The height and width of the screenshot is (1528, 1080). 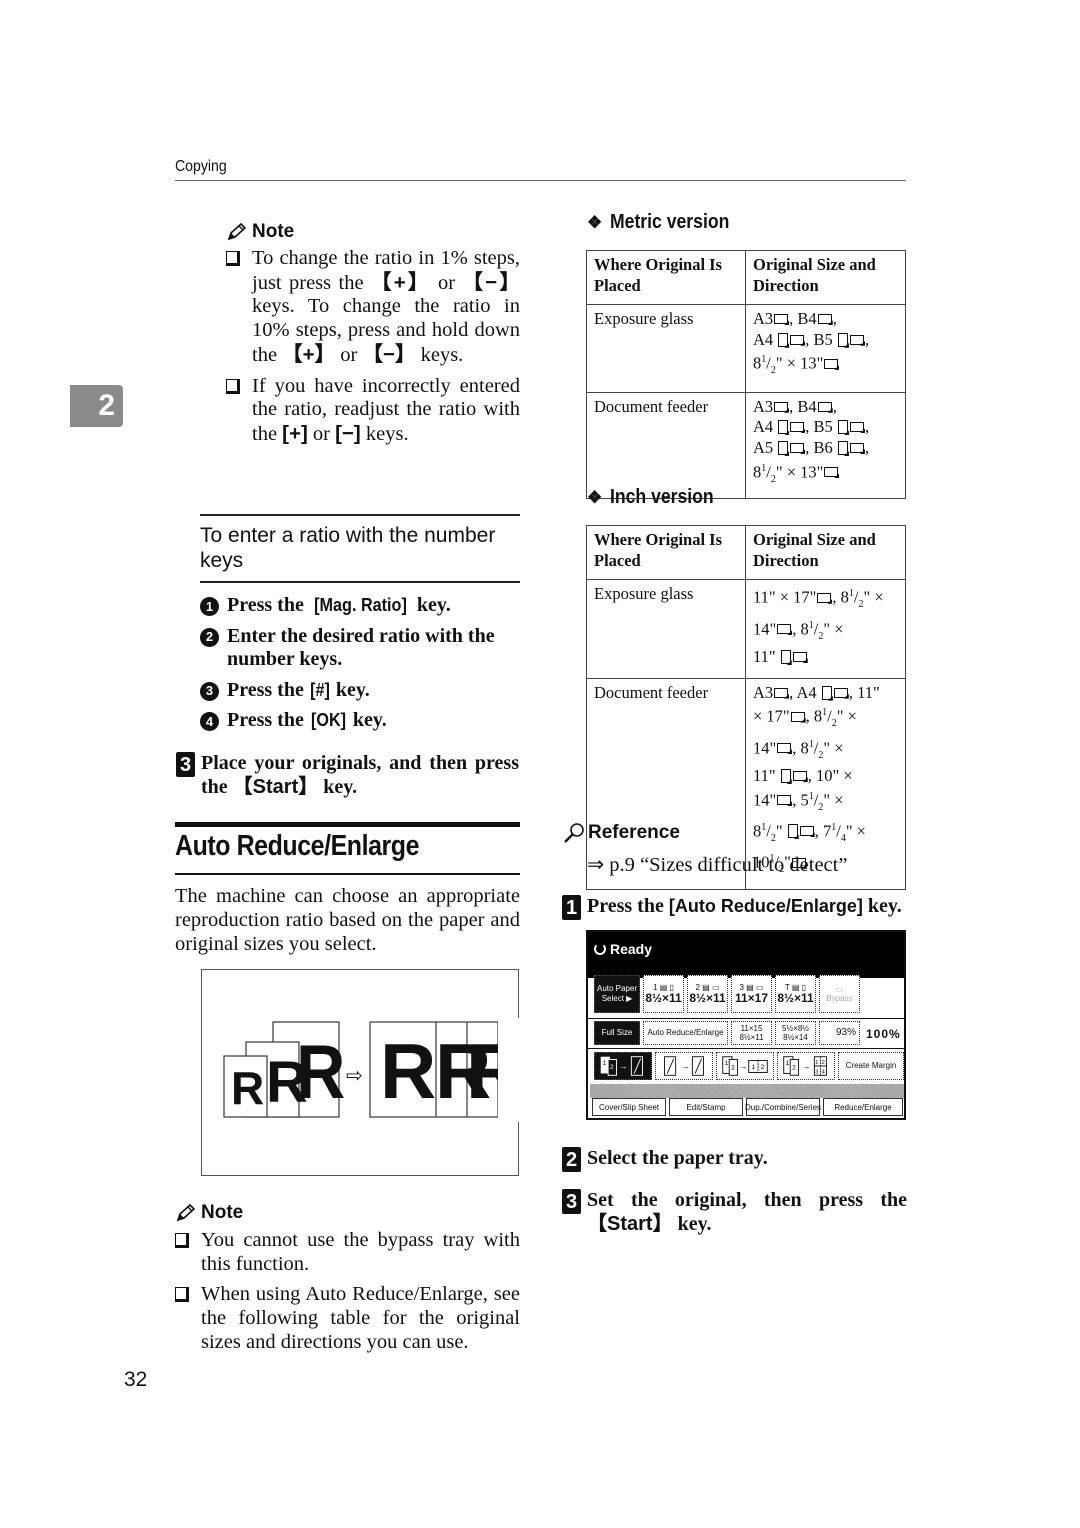 I want to click on current-ratio-readout: 100%, so click(x=883, y=1034).